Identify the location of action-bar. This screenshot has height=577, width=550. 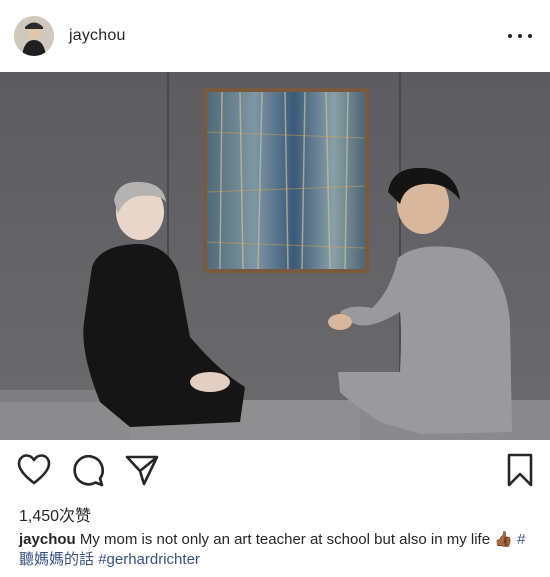
(275, 472).